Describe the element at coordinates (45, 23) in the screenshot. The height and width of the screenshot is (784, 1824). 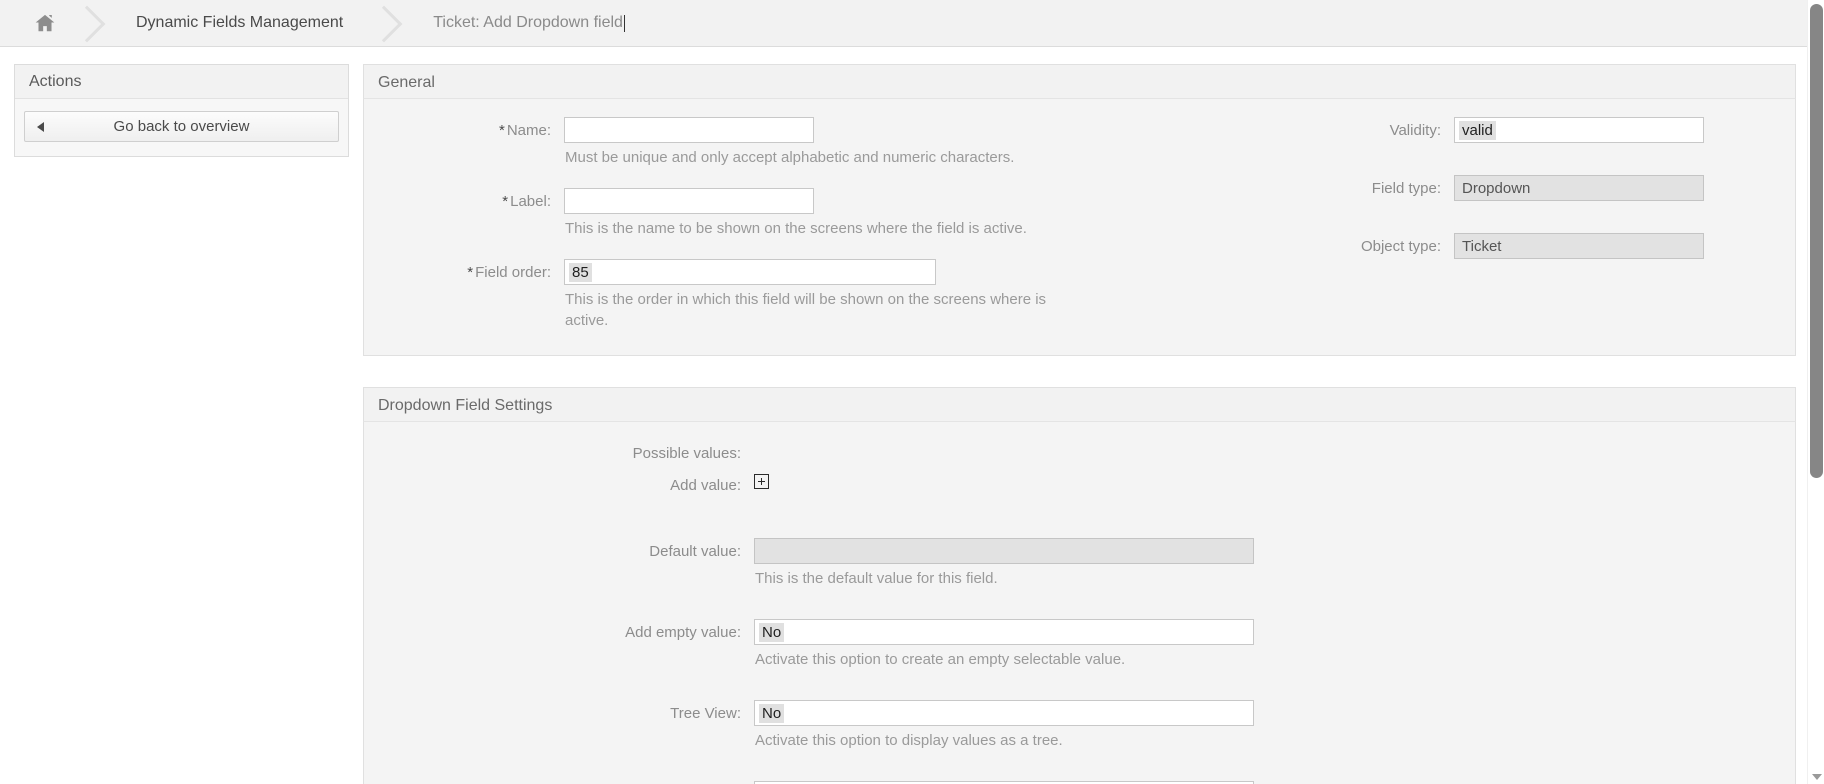
I see `home-icon` at that location.